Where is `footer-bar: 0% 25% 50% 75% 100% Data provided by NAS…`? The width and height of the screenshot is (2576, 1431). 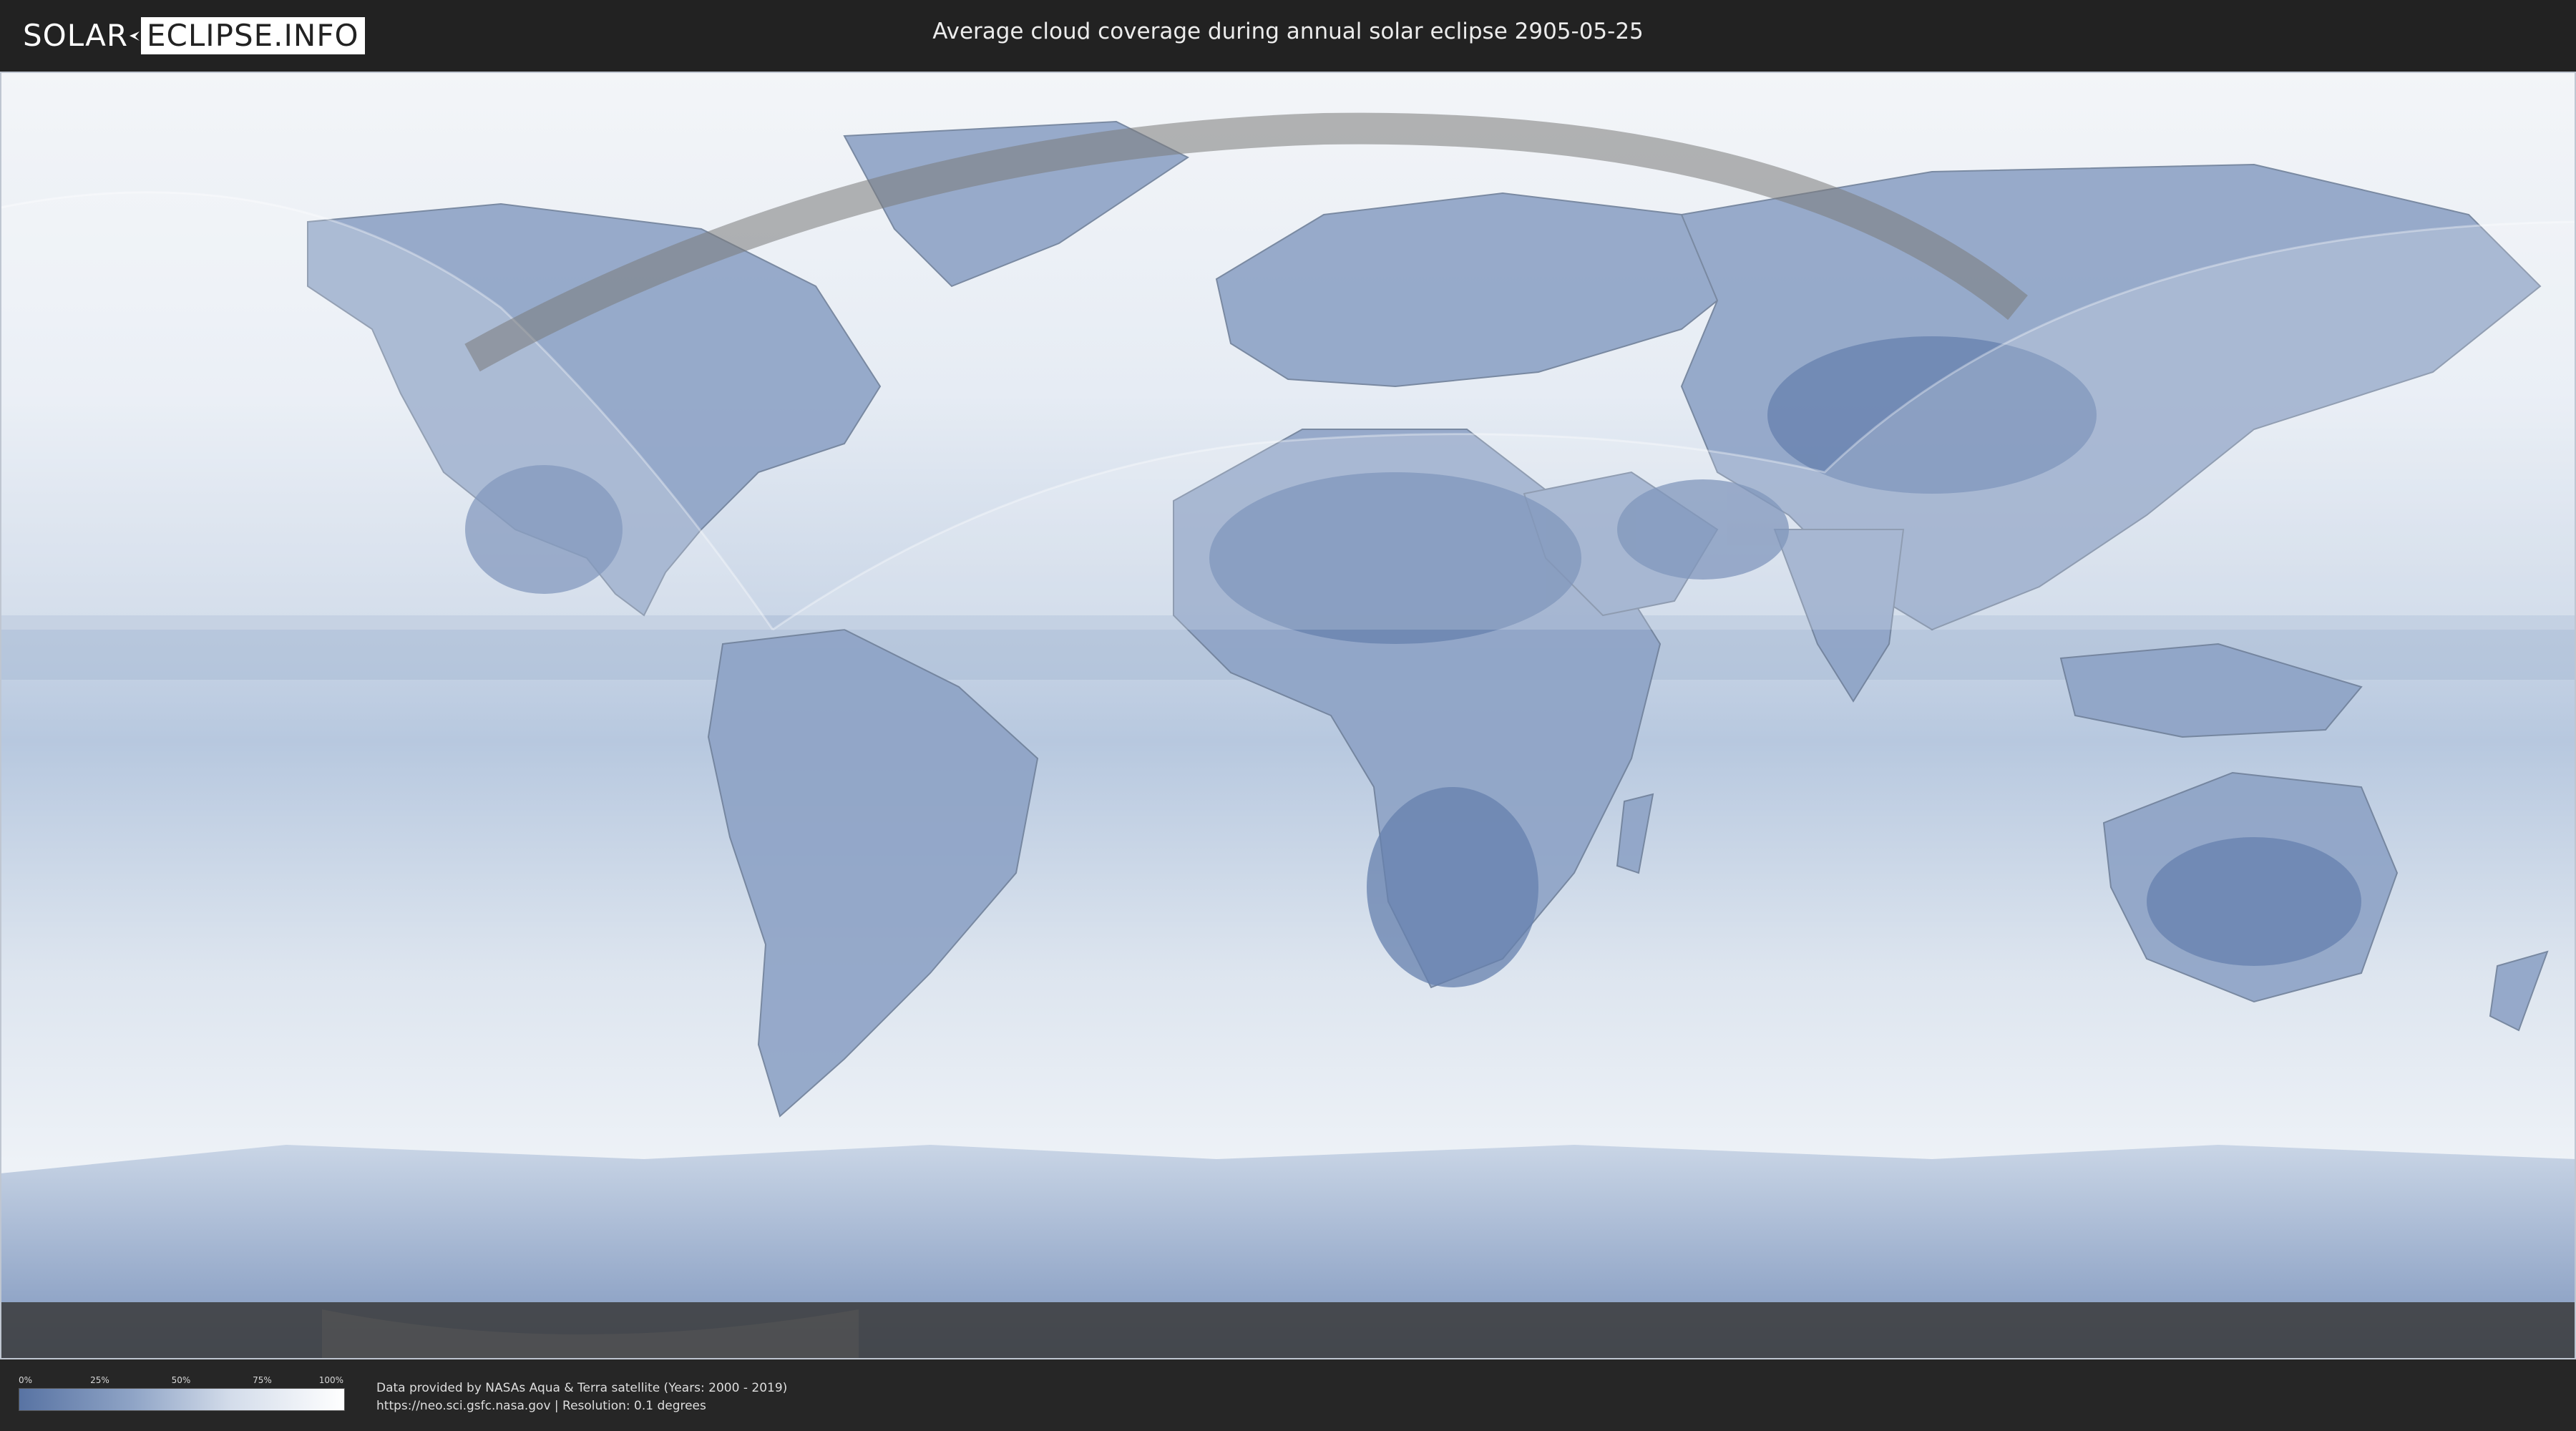
footer-bar: 0% 25% 50% 75% 100% Data provided by NAS… is located at coordinates (1288, 1395).